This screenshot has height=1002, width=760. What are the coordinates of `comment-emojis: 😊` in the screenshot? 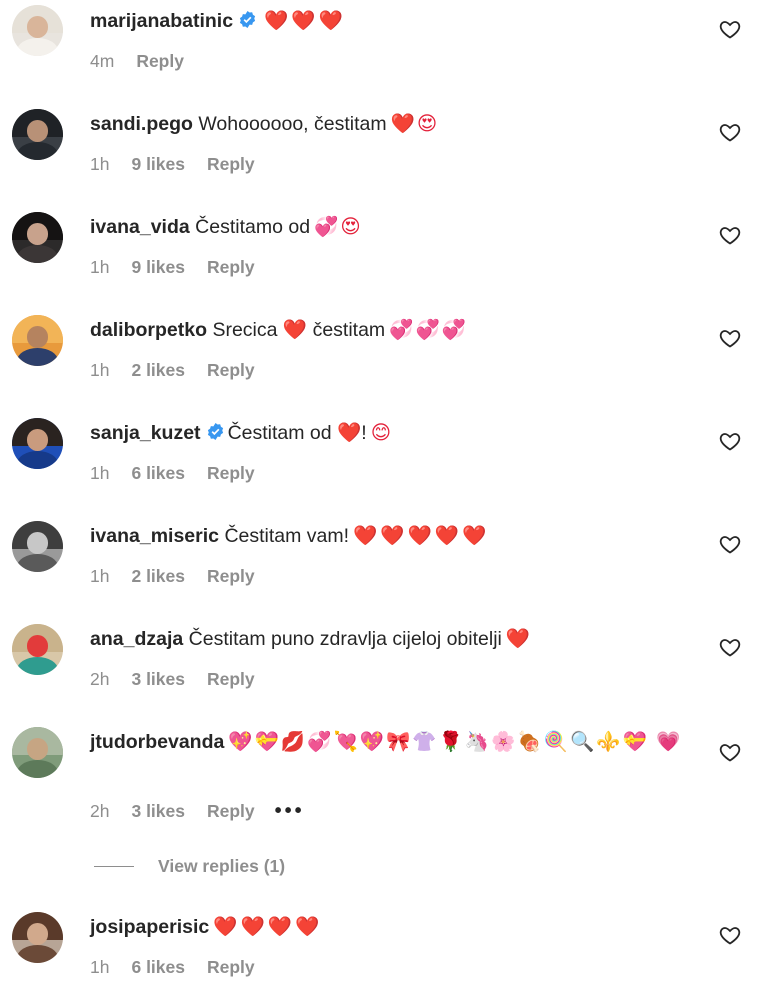 It's located at (382, 433).